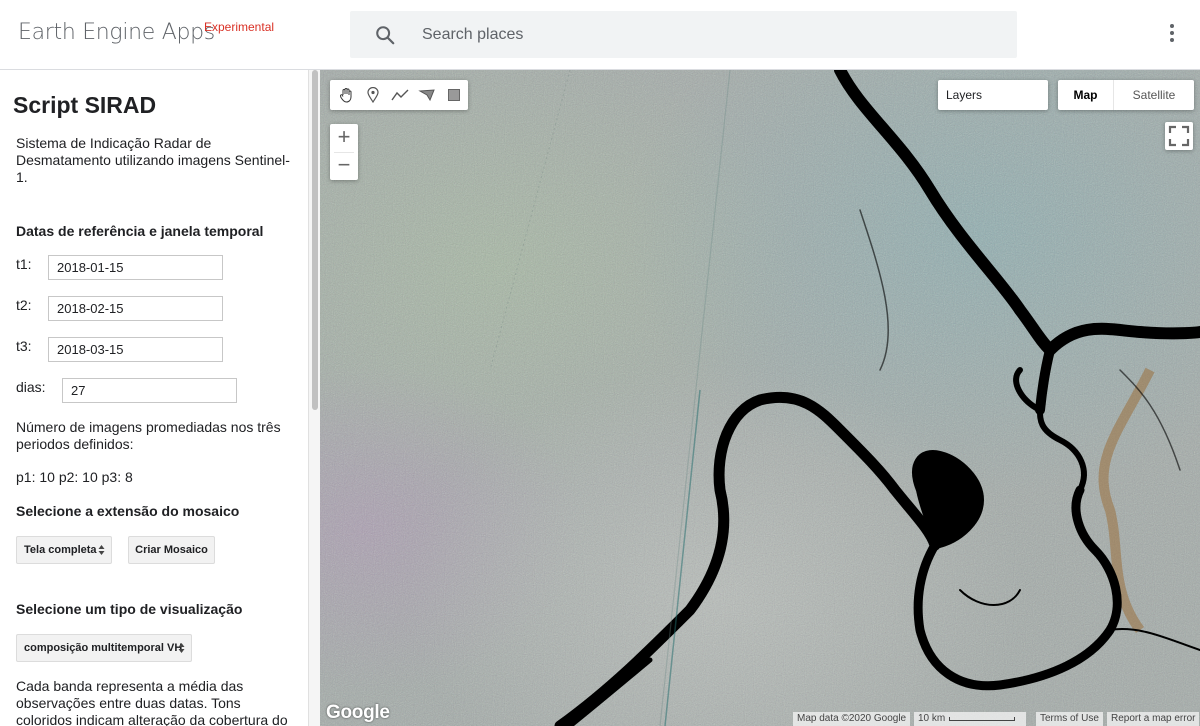 This screenshot has height=726, width=1200. Describe the element at coordinates (1153, 719) in the screenshot. I see `report-map-error-link: Report a map error` at that location.